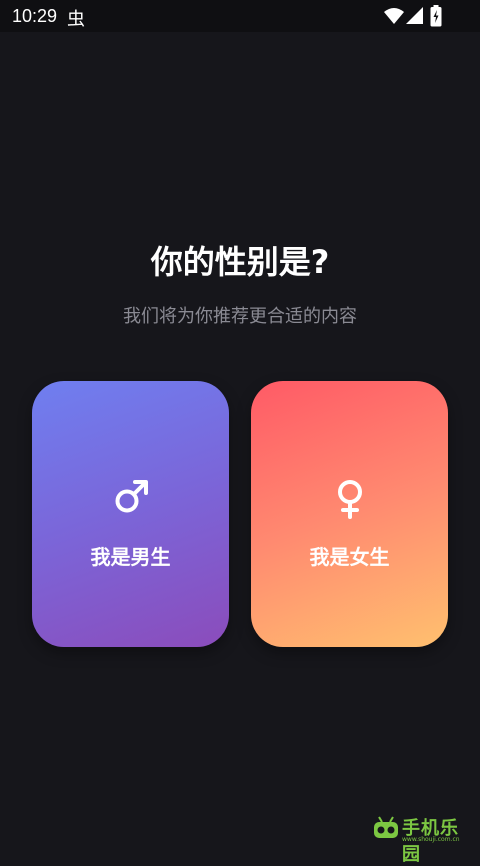  I want to click on watermark-sub: www.shouji.com.cn, so click(431, 839).